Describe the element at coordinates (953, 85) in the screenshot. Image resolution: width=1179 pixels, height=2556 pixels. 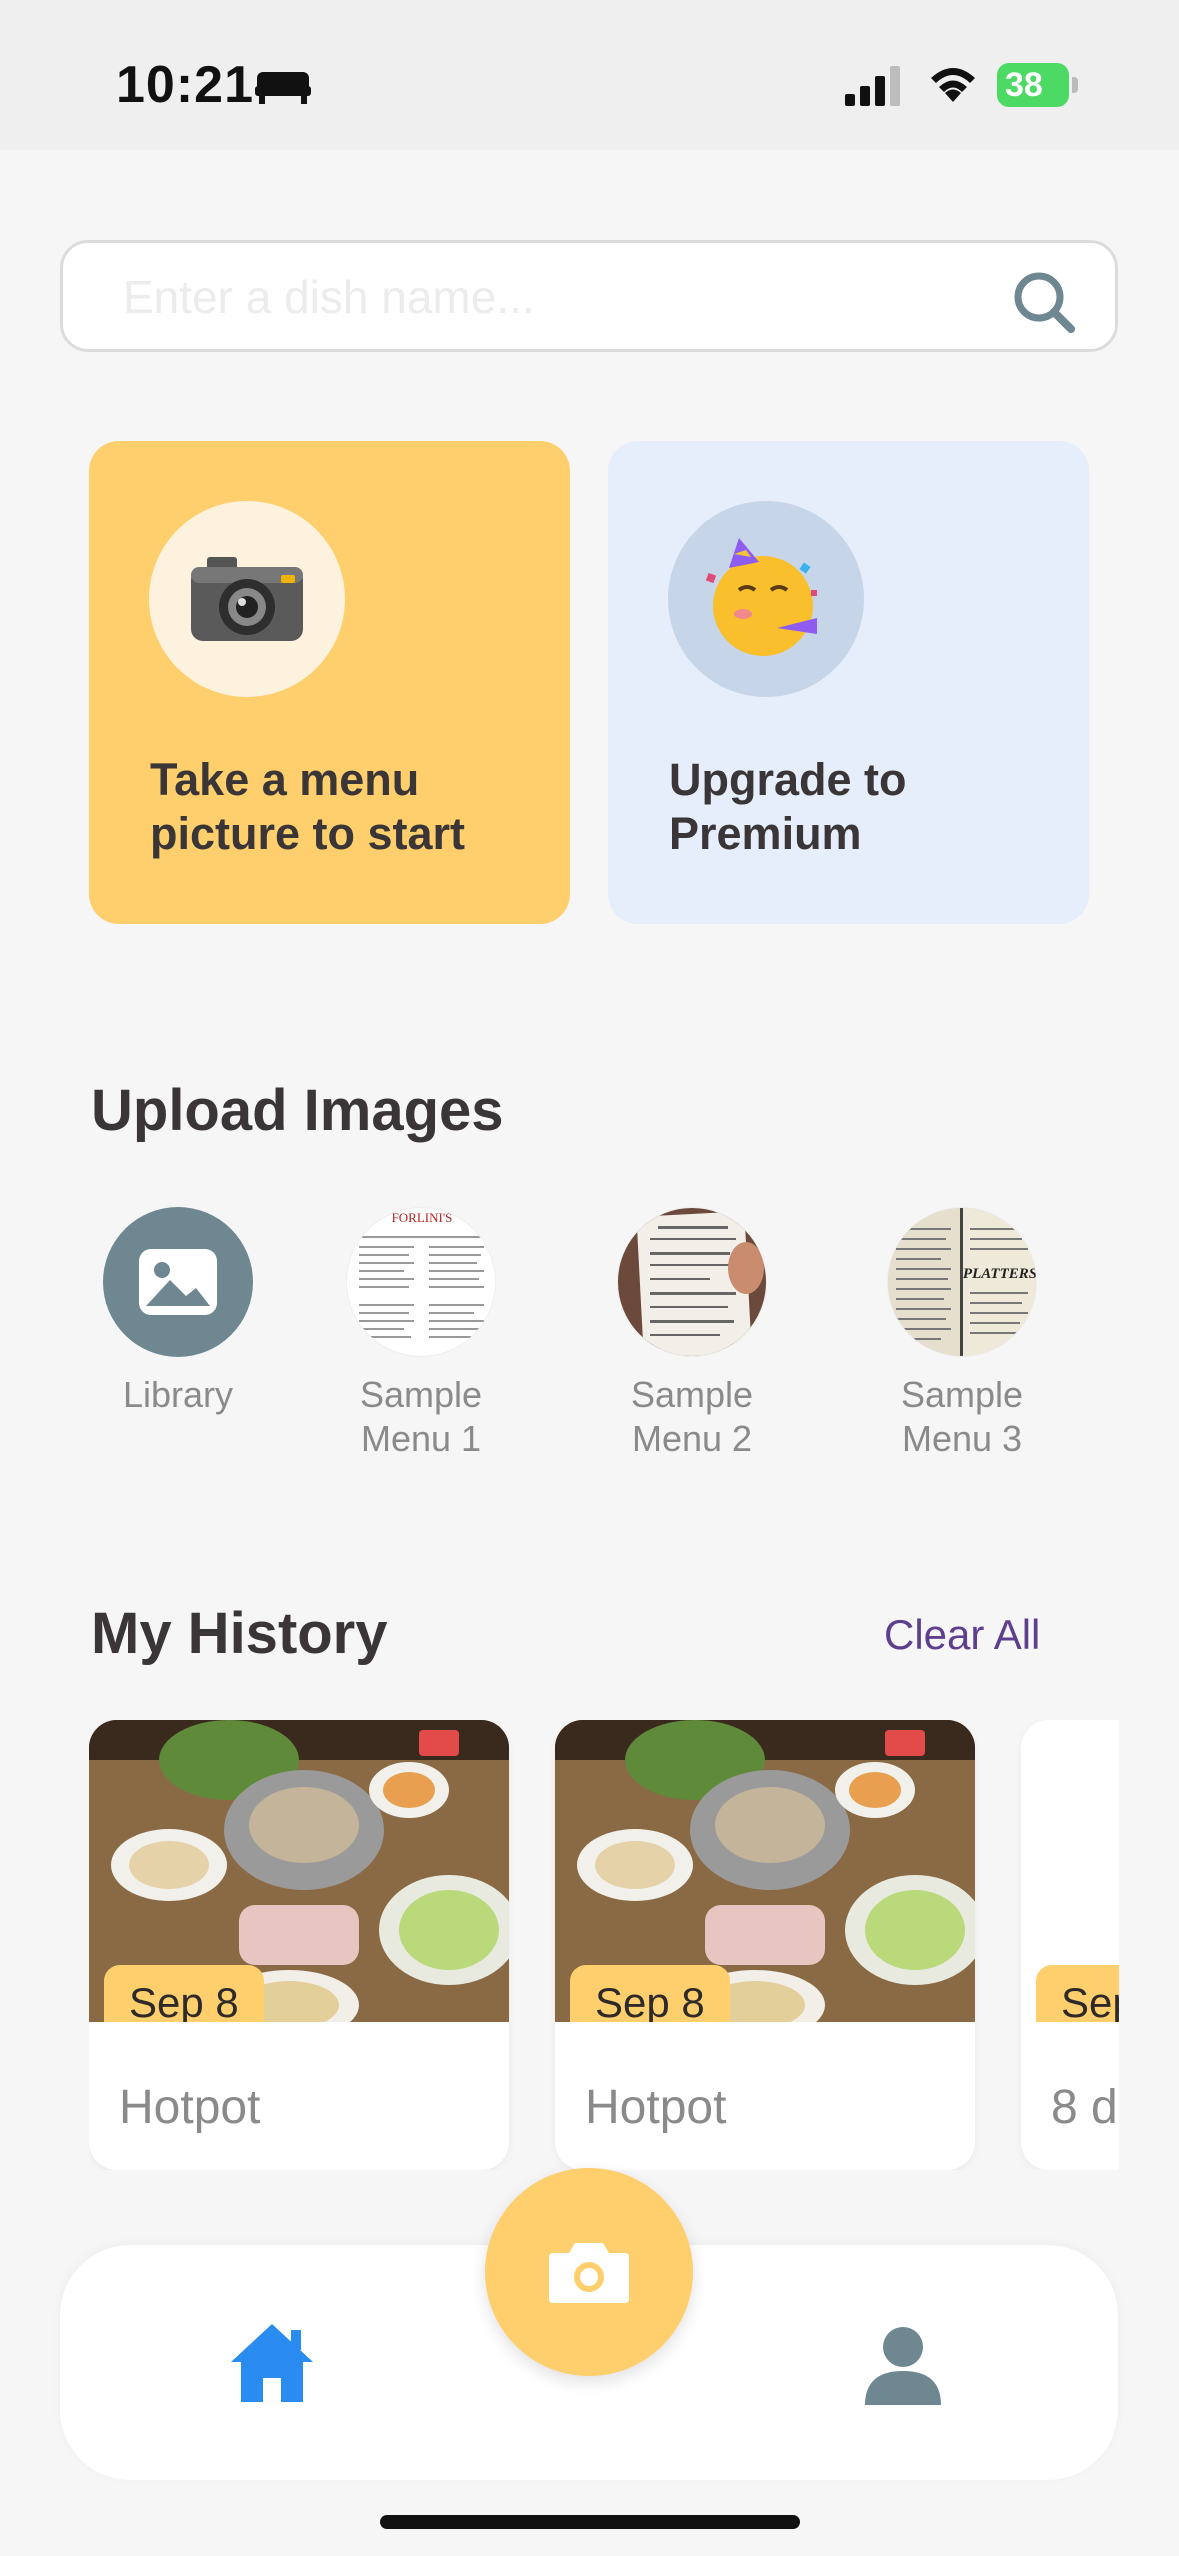
I see `wifi-icon` at that location.